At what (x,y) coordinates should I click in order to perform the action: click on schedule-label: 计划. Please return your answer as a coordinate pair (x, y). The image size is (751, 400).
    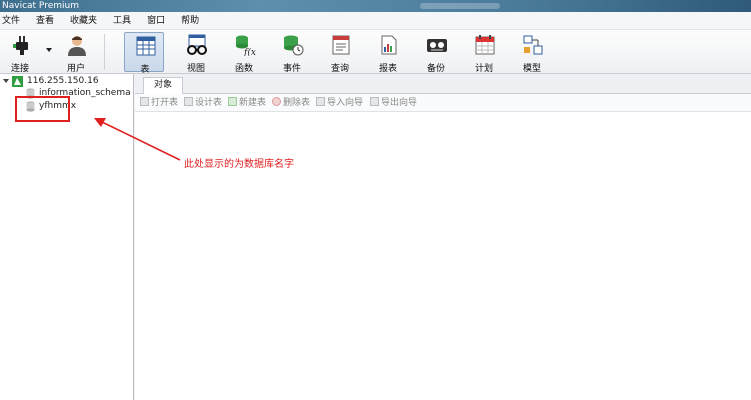
    Looking at the image, I should click on (483, 69).